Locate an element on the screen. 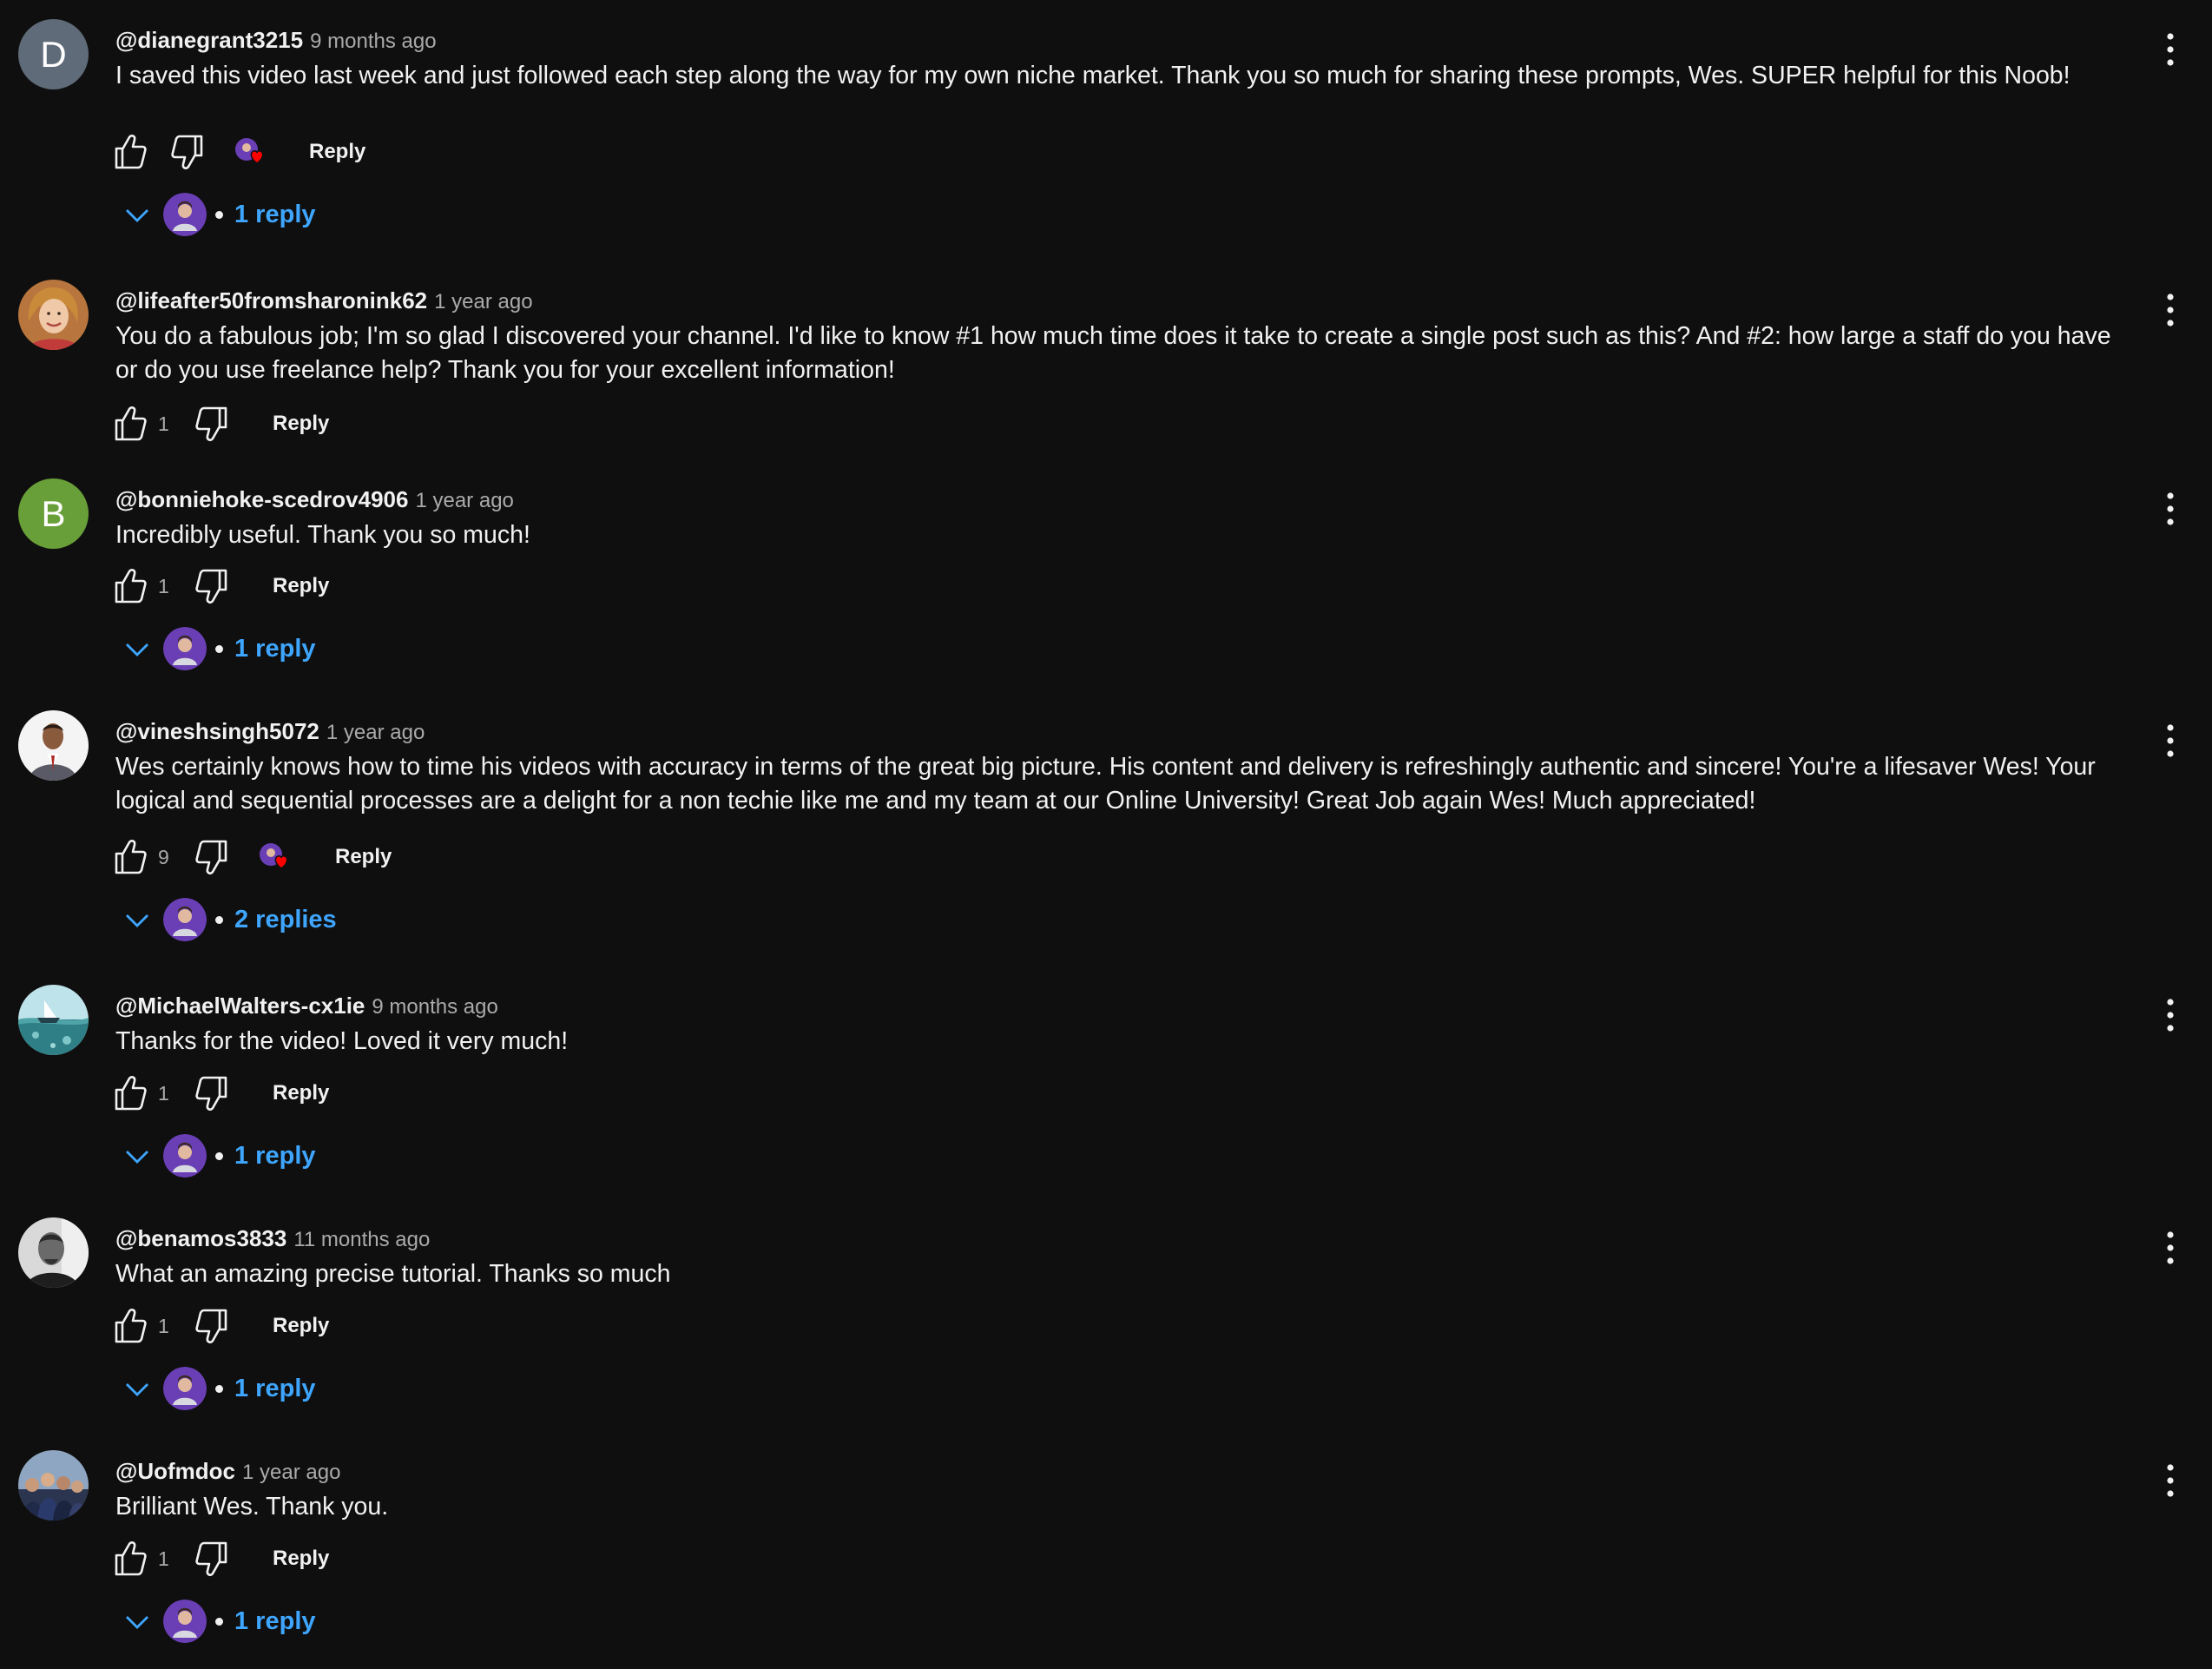 The image size is (2212, 1669). comment-time: 11 months ago is located at coordinates (361, 1239).